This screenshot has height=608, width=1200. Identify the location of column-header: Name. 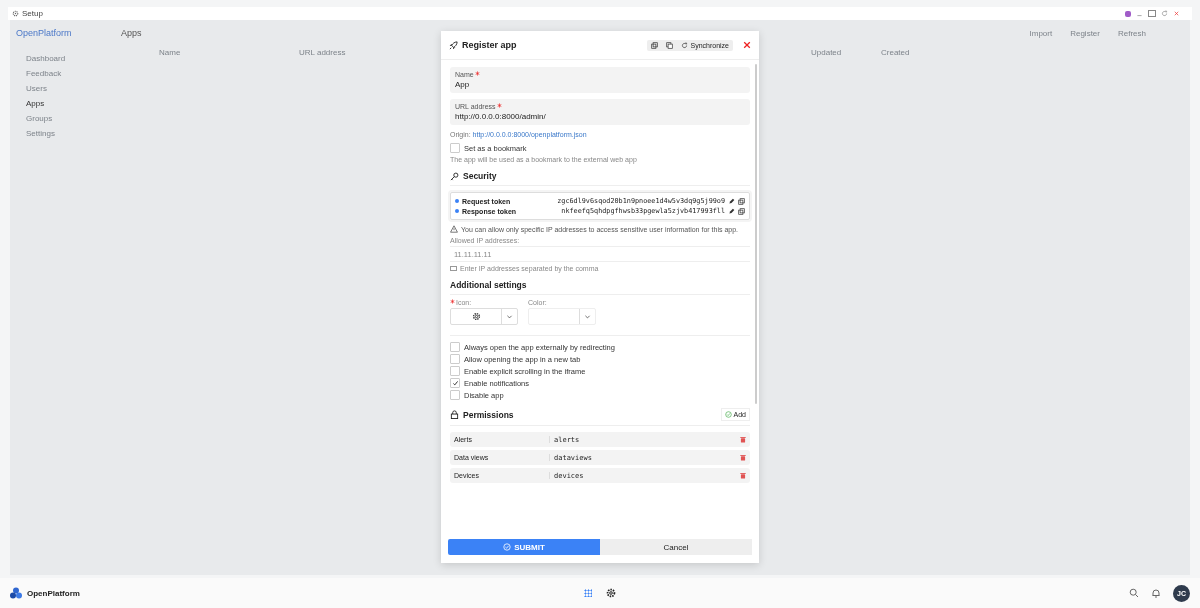
(170, 52).